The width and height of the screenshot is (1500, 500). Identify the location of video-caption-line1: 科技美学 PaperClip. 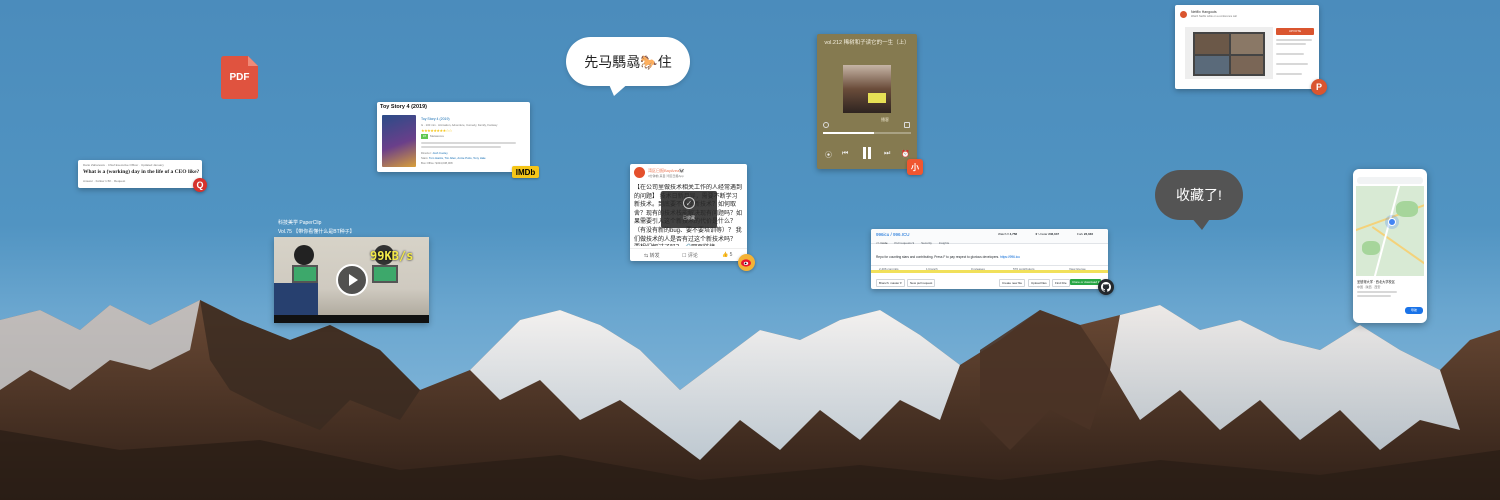
(300, 223).